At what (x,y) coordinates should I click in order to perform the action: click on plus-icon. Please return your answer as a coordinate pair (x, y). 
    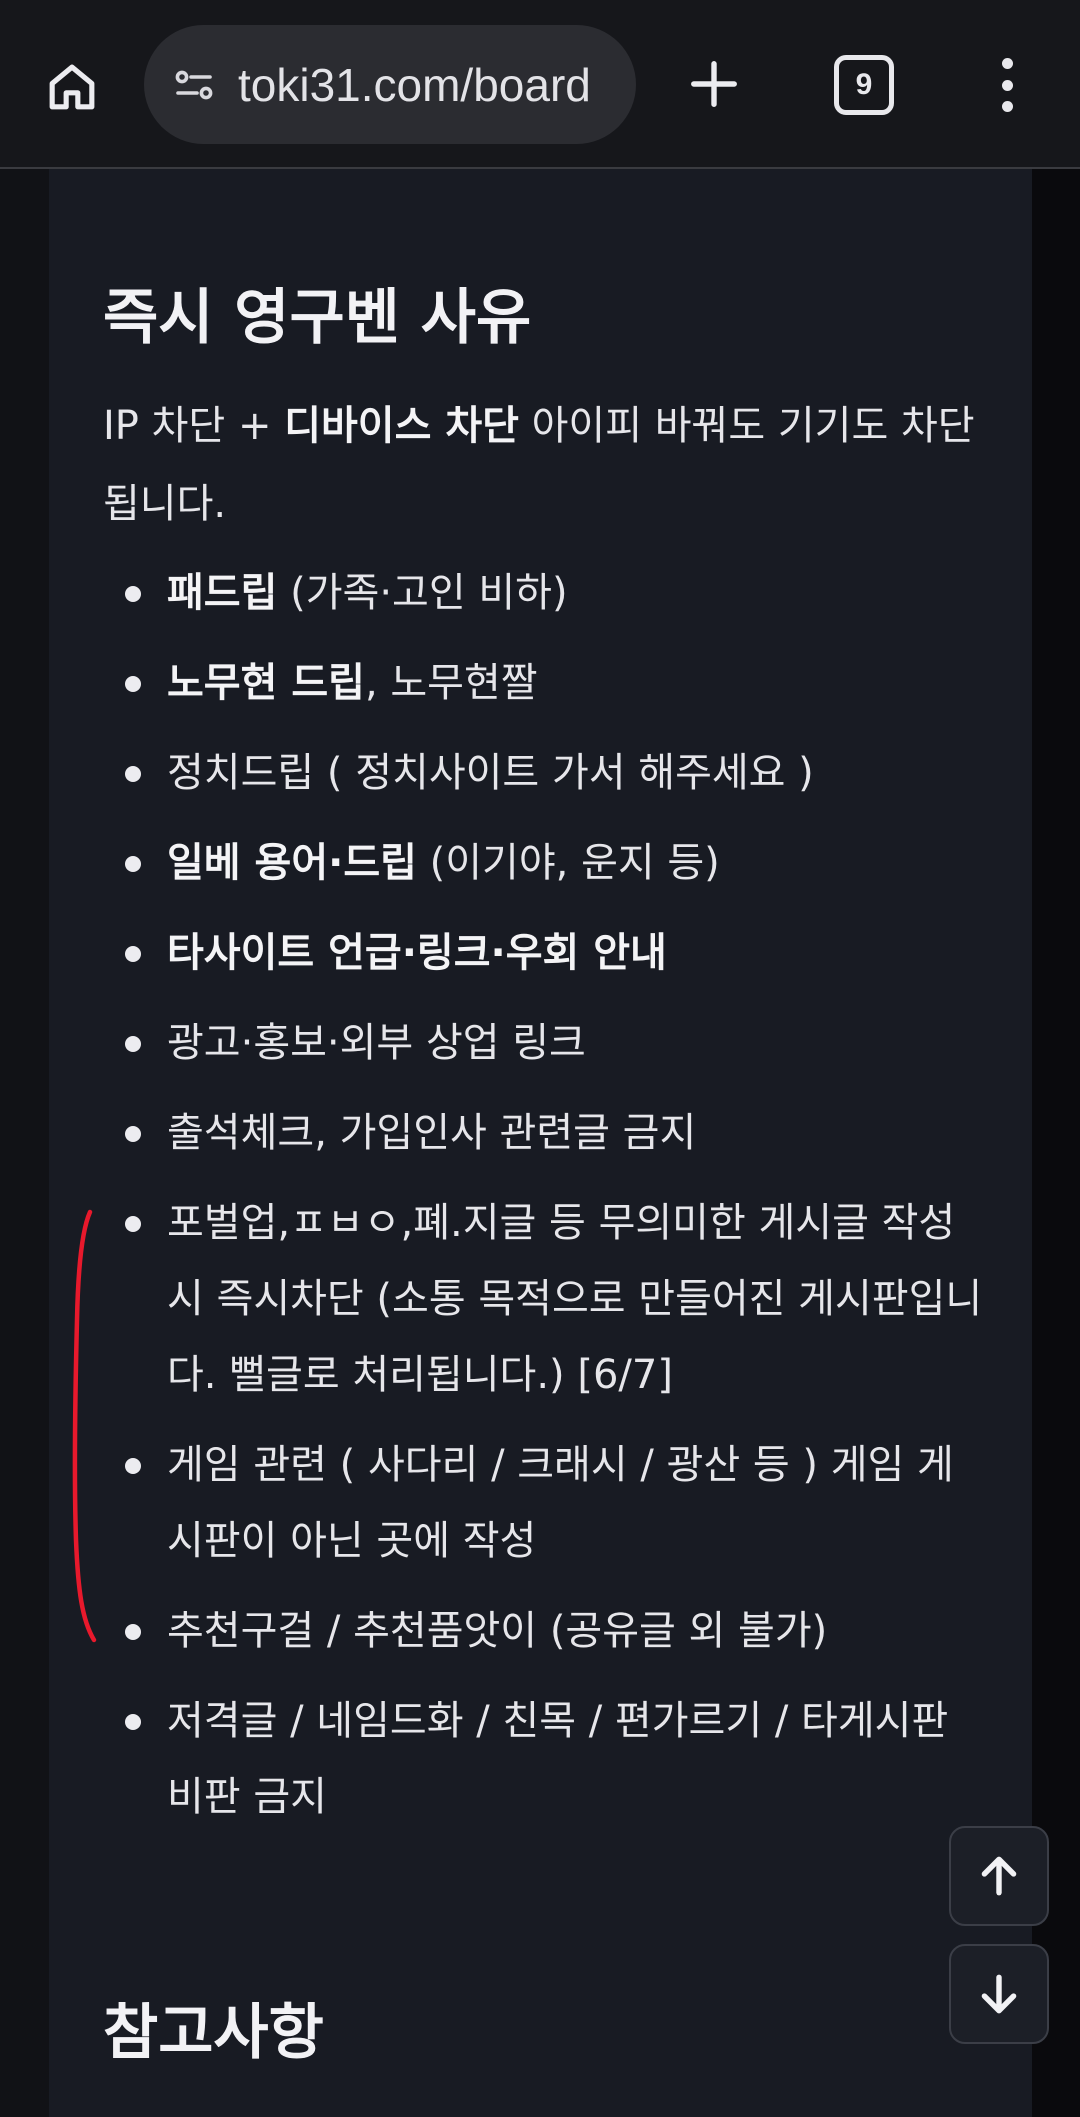
    Looking at the image, I should click on (714, 84).